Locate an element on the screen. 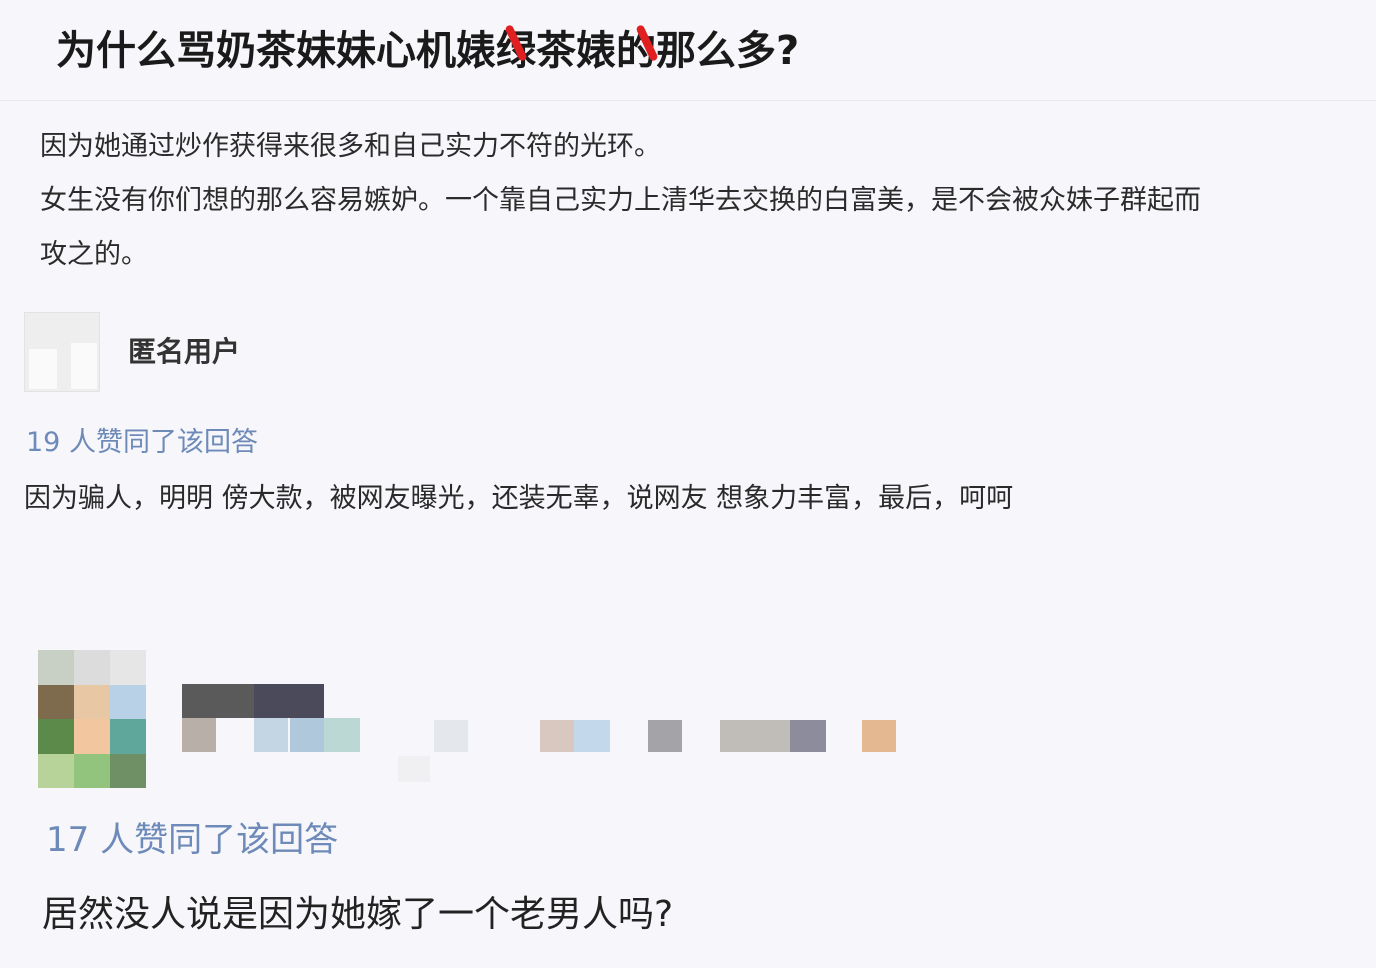  answer-top-line3: 攻之的。 is located at coordinates (94, 254).